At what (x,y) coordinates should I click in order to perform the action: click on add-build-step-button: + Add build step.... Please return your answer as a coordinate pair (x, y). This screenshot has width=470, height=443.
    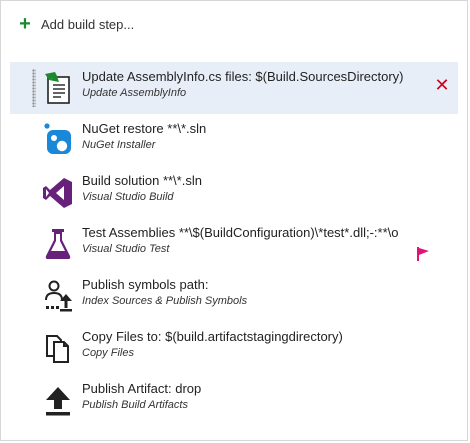
    Looking at the image, I should click on (76, 24).